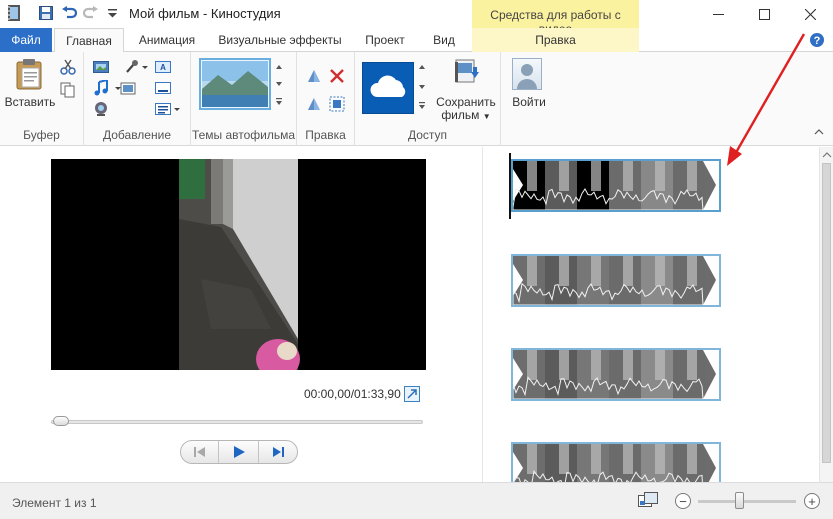  What do you see at coordinates (167, 40) in the screenshot?
I see `tab-animation: Анимация` at bounding box center [167, 40].